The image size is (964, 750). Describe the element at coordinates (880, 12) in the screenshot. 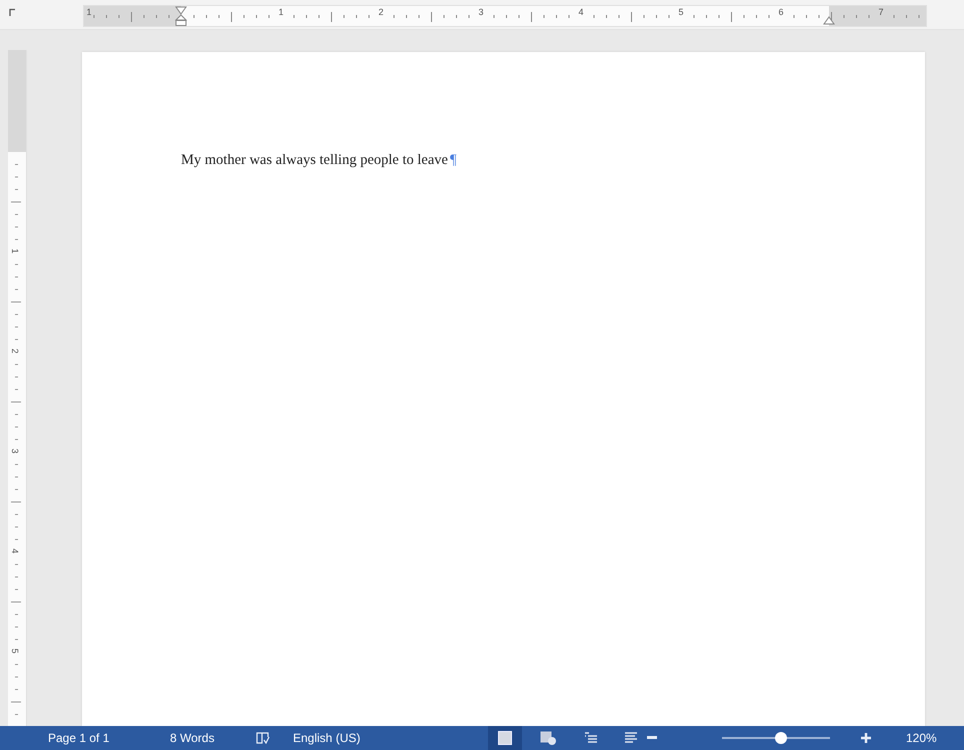

I see `ruler-number: 7` at that location.